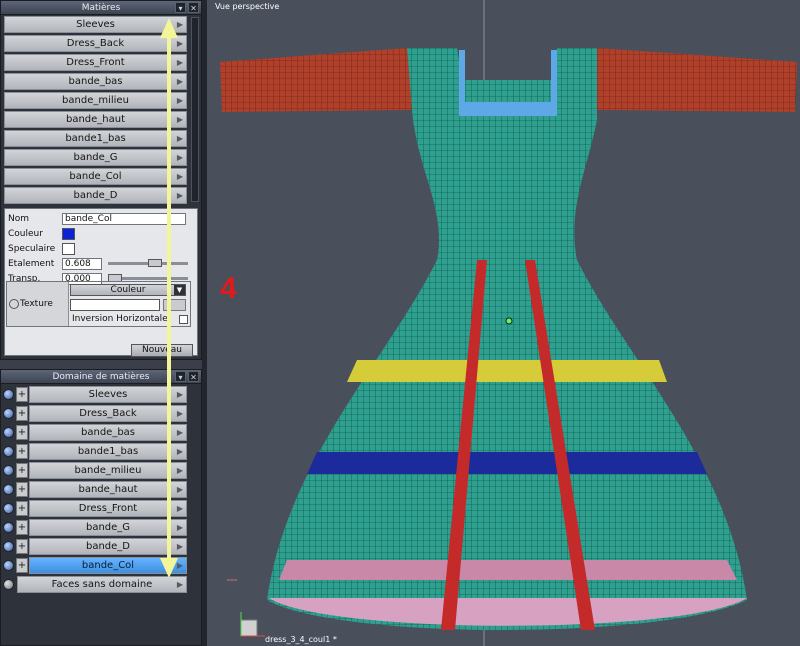 Image resolution: width=800 pixels, height=646 pixels. What do you see at coordinates (95, 138) in the screenshot?
I see `material-item-label: bande1_bas` at bounding box center [95, 138].